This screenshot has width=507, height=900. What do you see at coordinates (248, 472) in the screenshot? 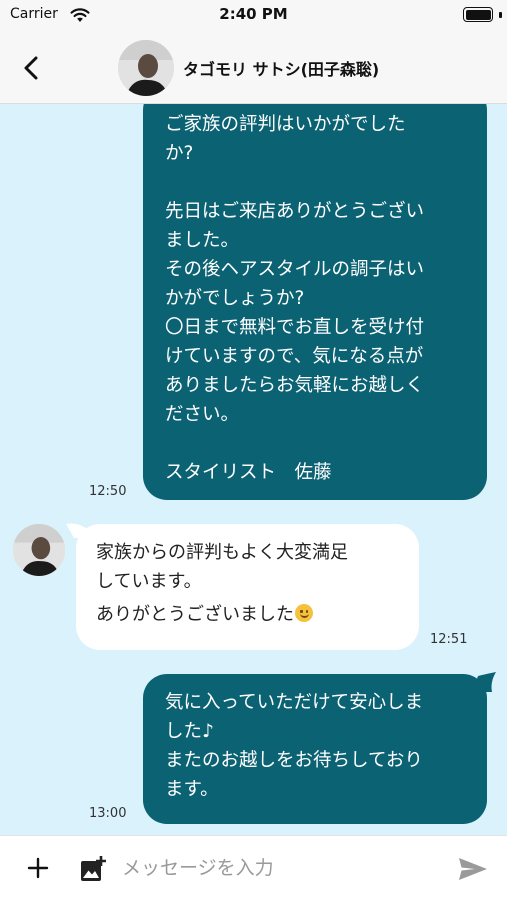
I see `message-line: スタイリスト 佐藤` at bounding box center [248, 472].